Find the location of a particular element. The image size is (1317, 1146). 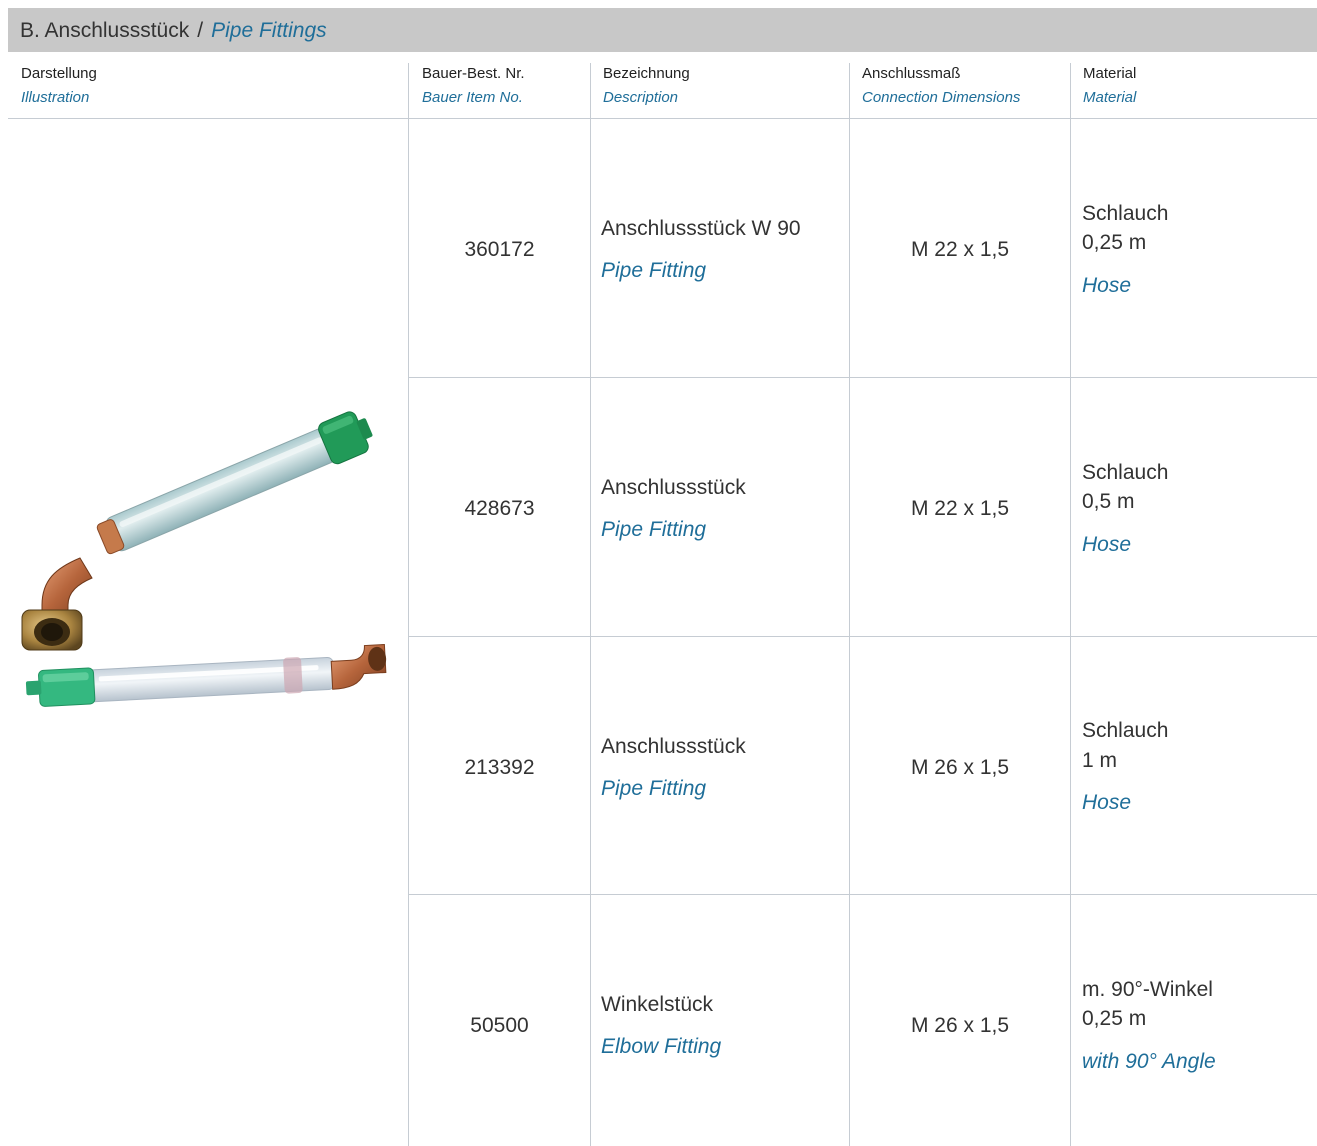

header-material-de: Material is located at coordinates (1110, 73).